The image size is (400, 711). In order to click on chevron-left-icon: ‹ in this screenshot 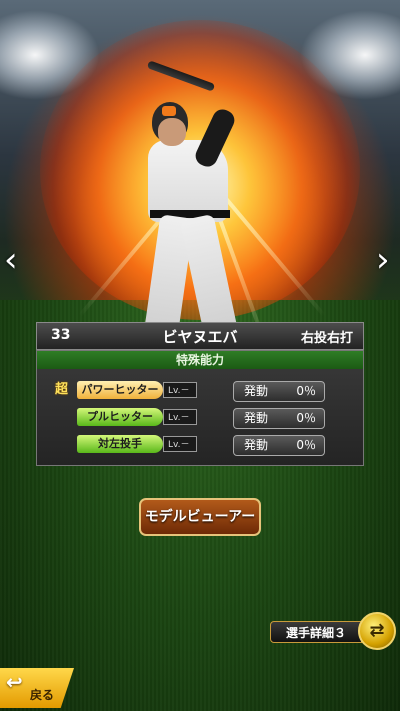, I will do `click(11, 260)`.